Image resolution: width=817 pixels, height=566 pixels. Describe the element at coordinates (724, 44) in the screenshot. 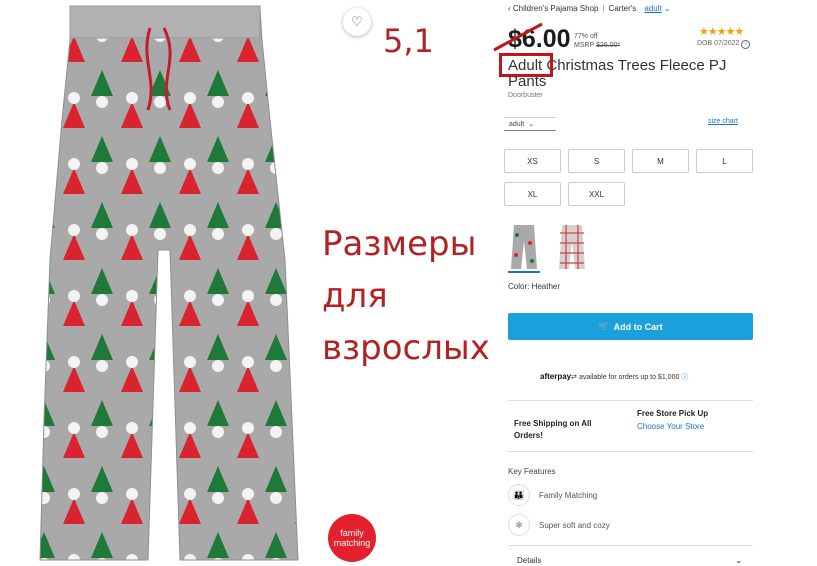

I see `dob-info: DOB 07/2022 i` at that location.